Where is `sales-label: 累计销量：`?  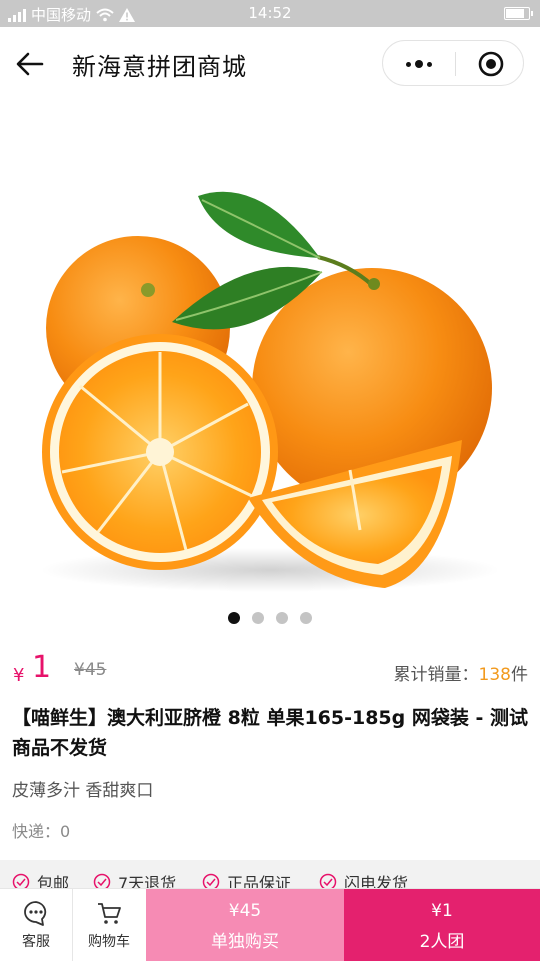
sales-label: 累计销量： is located at coordinates (436, 675).